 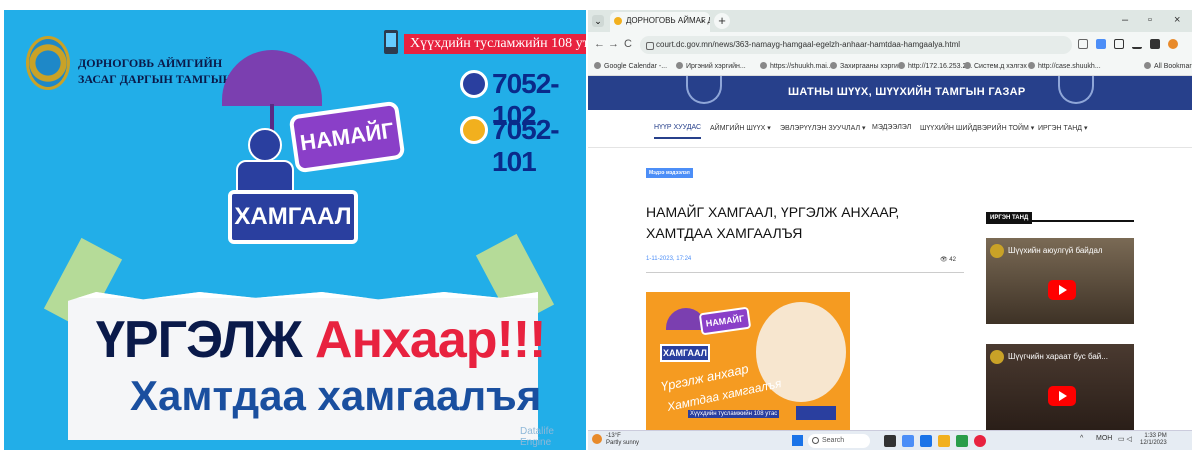 I want to click on menu-item-news: МЭДЭЭЛЭЛ, so click(x=891, y=127).